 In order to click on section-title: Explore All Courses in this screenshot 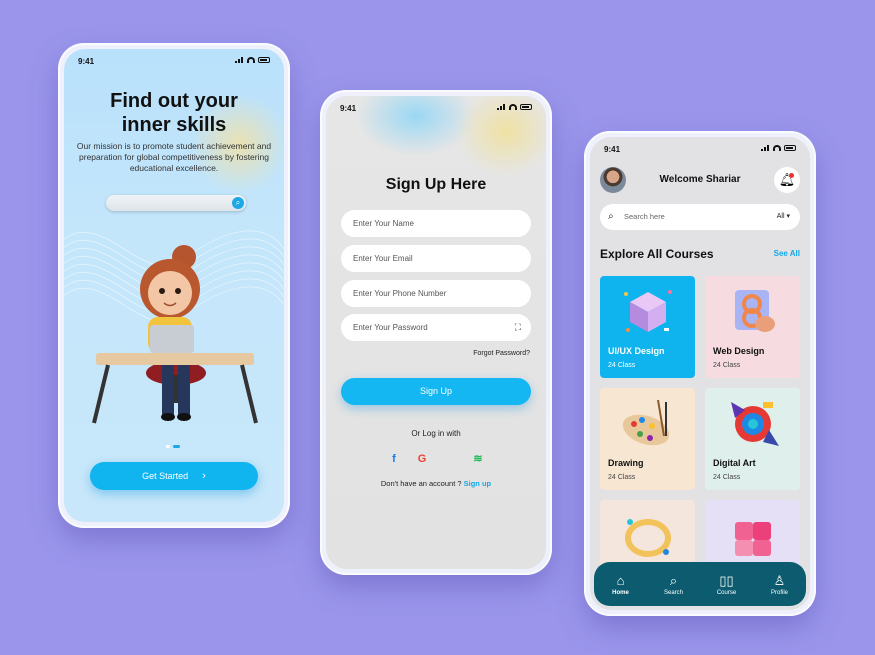, I will do `click(657, 254)`.